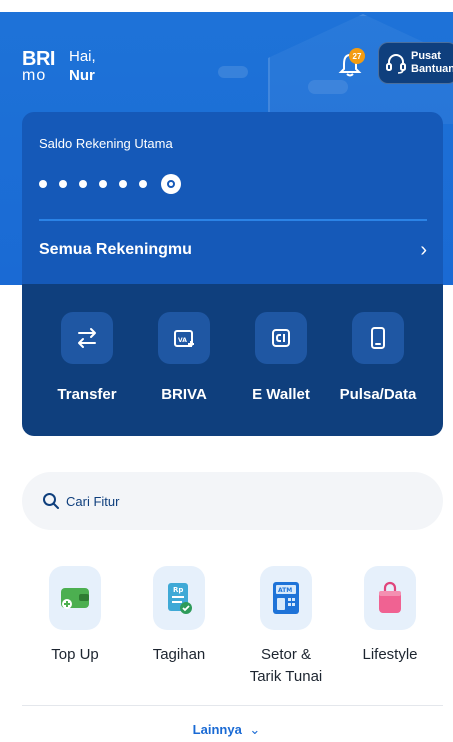 This screenshot has height=742, width=453. What do you see at coordinates (255, 729) in the screenshot?
I see `chevron-down-icon: ⌄` at bounding box center [255, 729].